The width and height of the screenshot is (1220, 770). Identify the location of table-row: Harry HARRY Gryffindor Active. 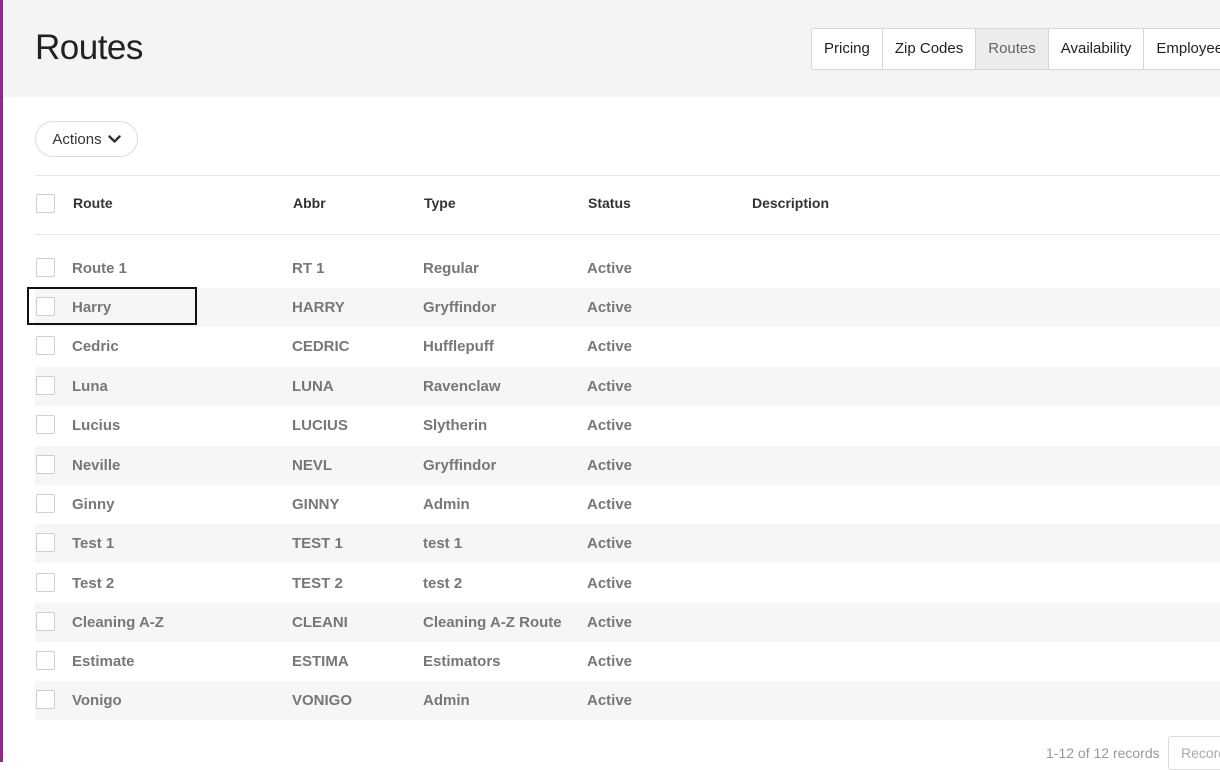
(627, 307).